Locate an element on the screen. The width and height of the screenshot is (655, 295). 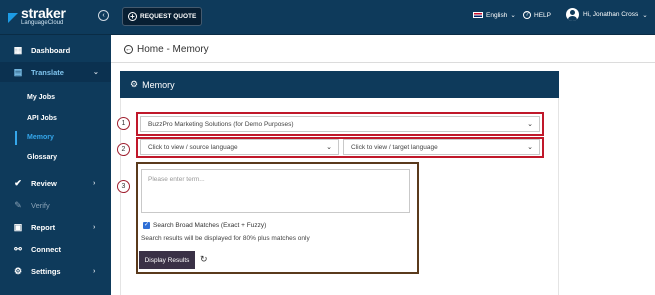
logo-mark-icon is located at coordinates (13, 18).